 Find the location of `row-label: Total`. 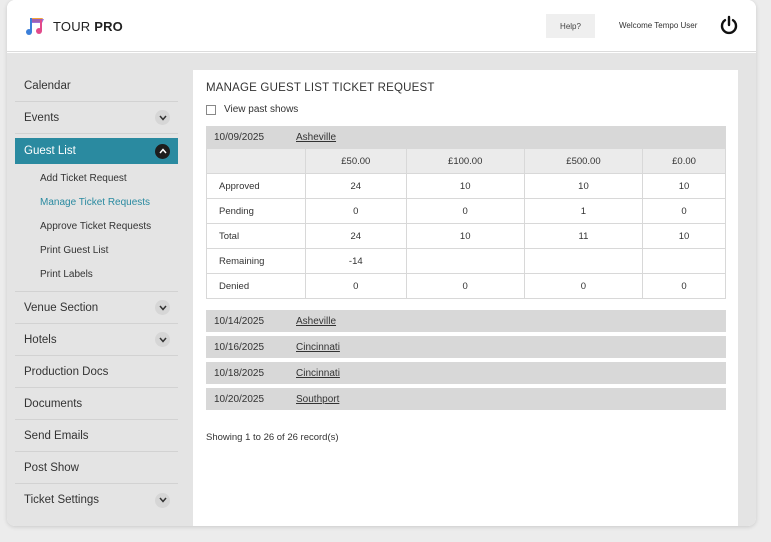

row-label: Total is located at coordinates (256, 236).